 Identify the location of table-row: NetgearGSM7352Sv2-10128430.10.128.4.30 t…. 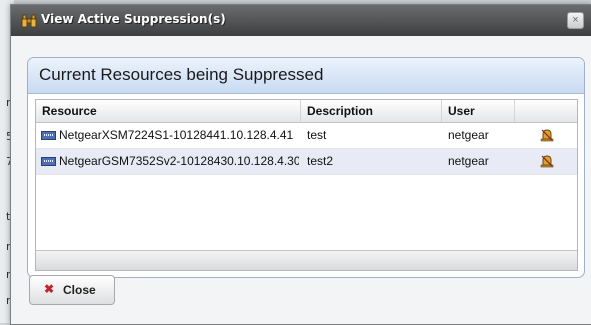
(306, 162).